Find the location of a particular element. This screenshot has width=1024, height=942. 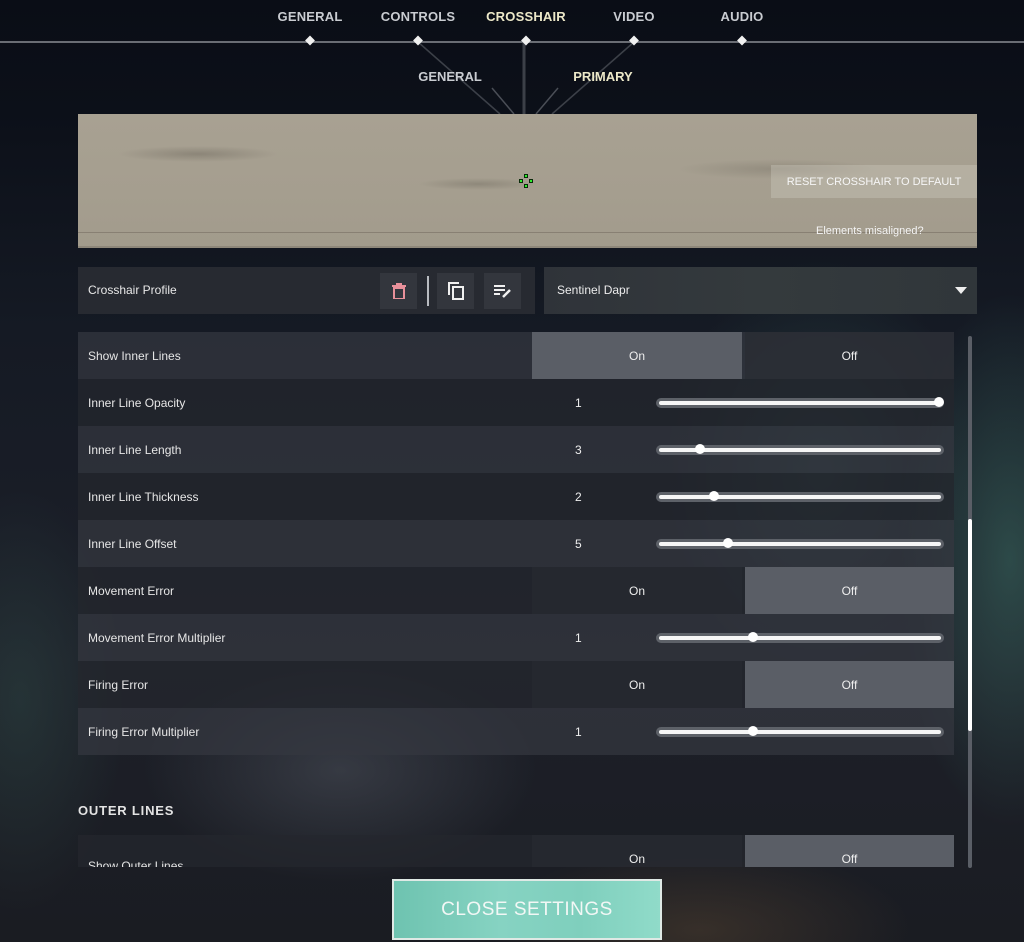

setting-row-firing-error-multiplier: Firing Error Multiplier 1 is located at coordinates (516, 731).